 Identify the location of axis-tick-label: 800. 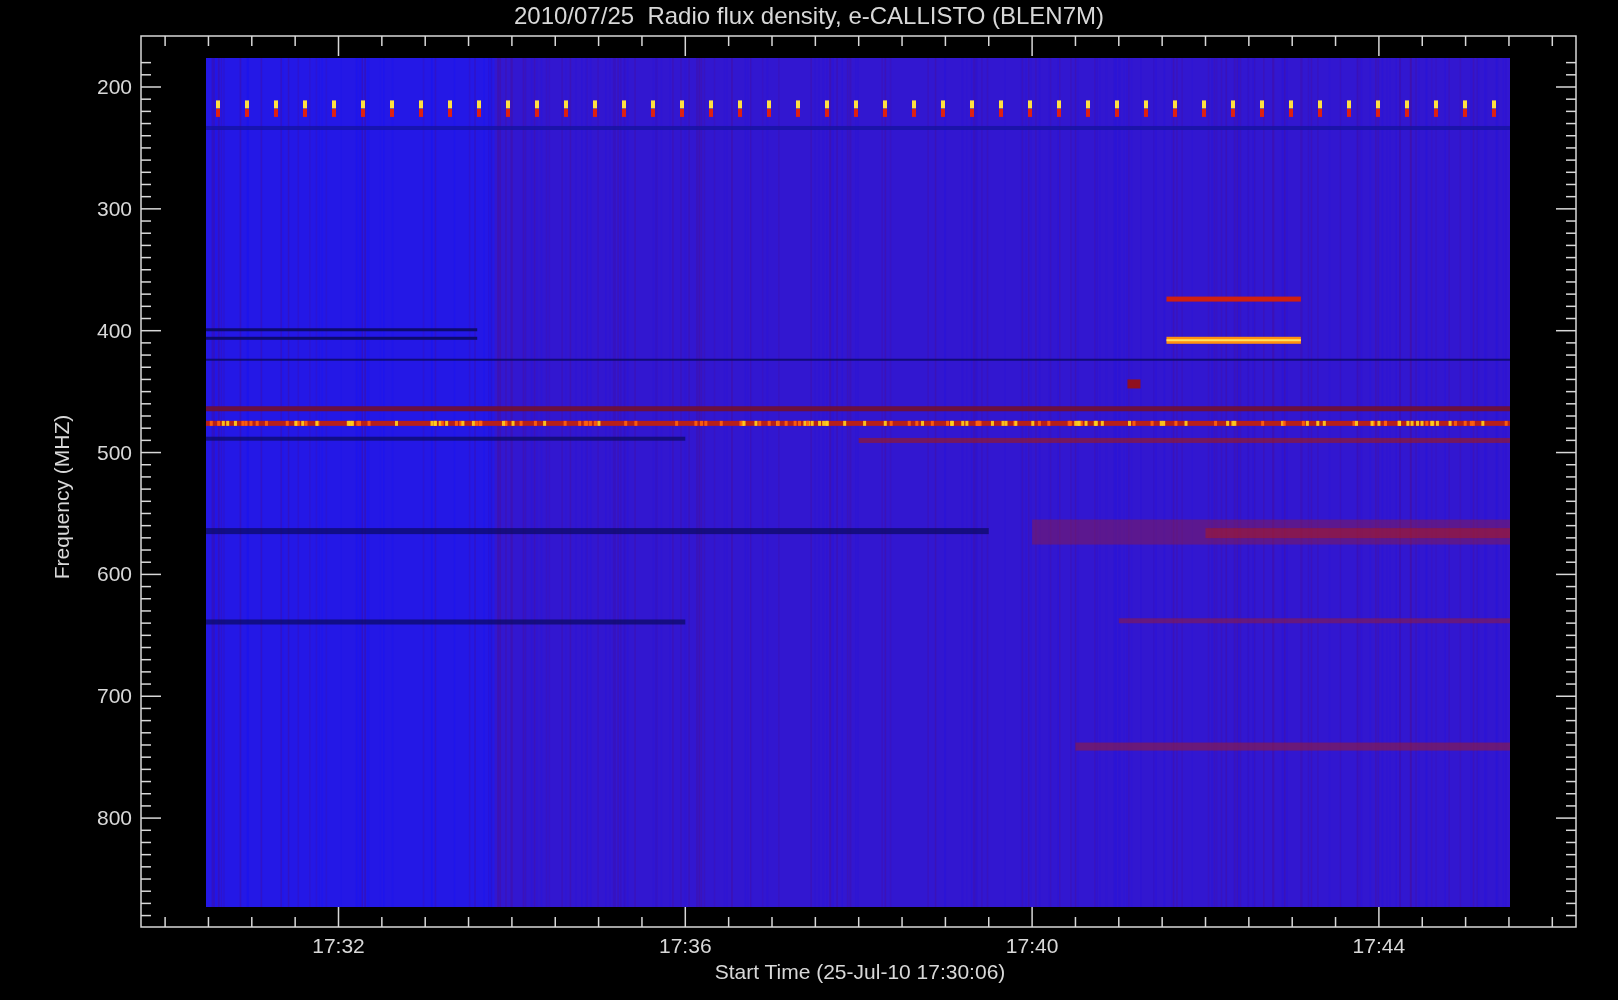
(113, 818).